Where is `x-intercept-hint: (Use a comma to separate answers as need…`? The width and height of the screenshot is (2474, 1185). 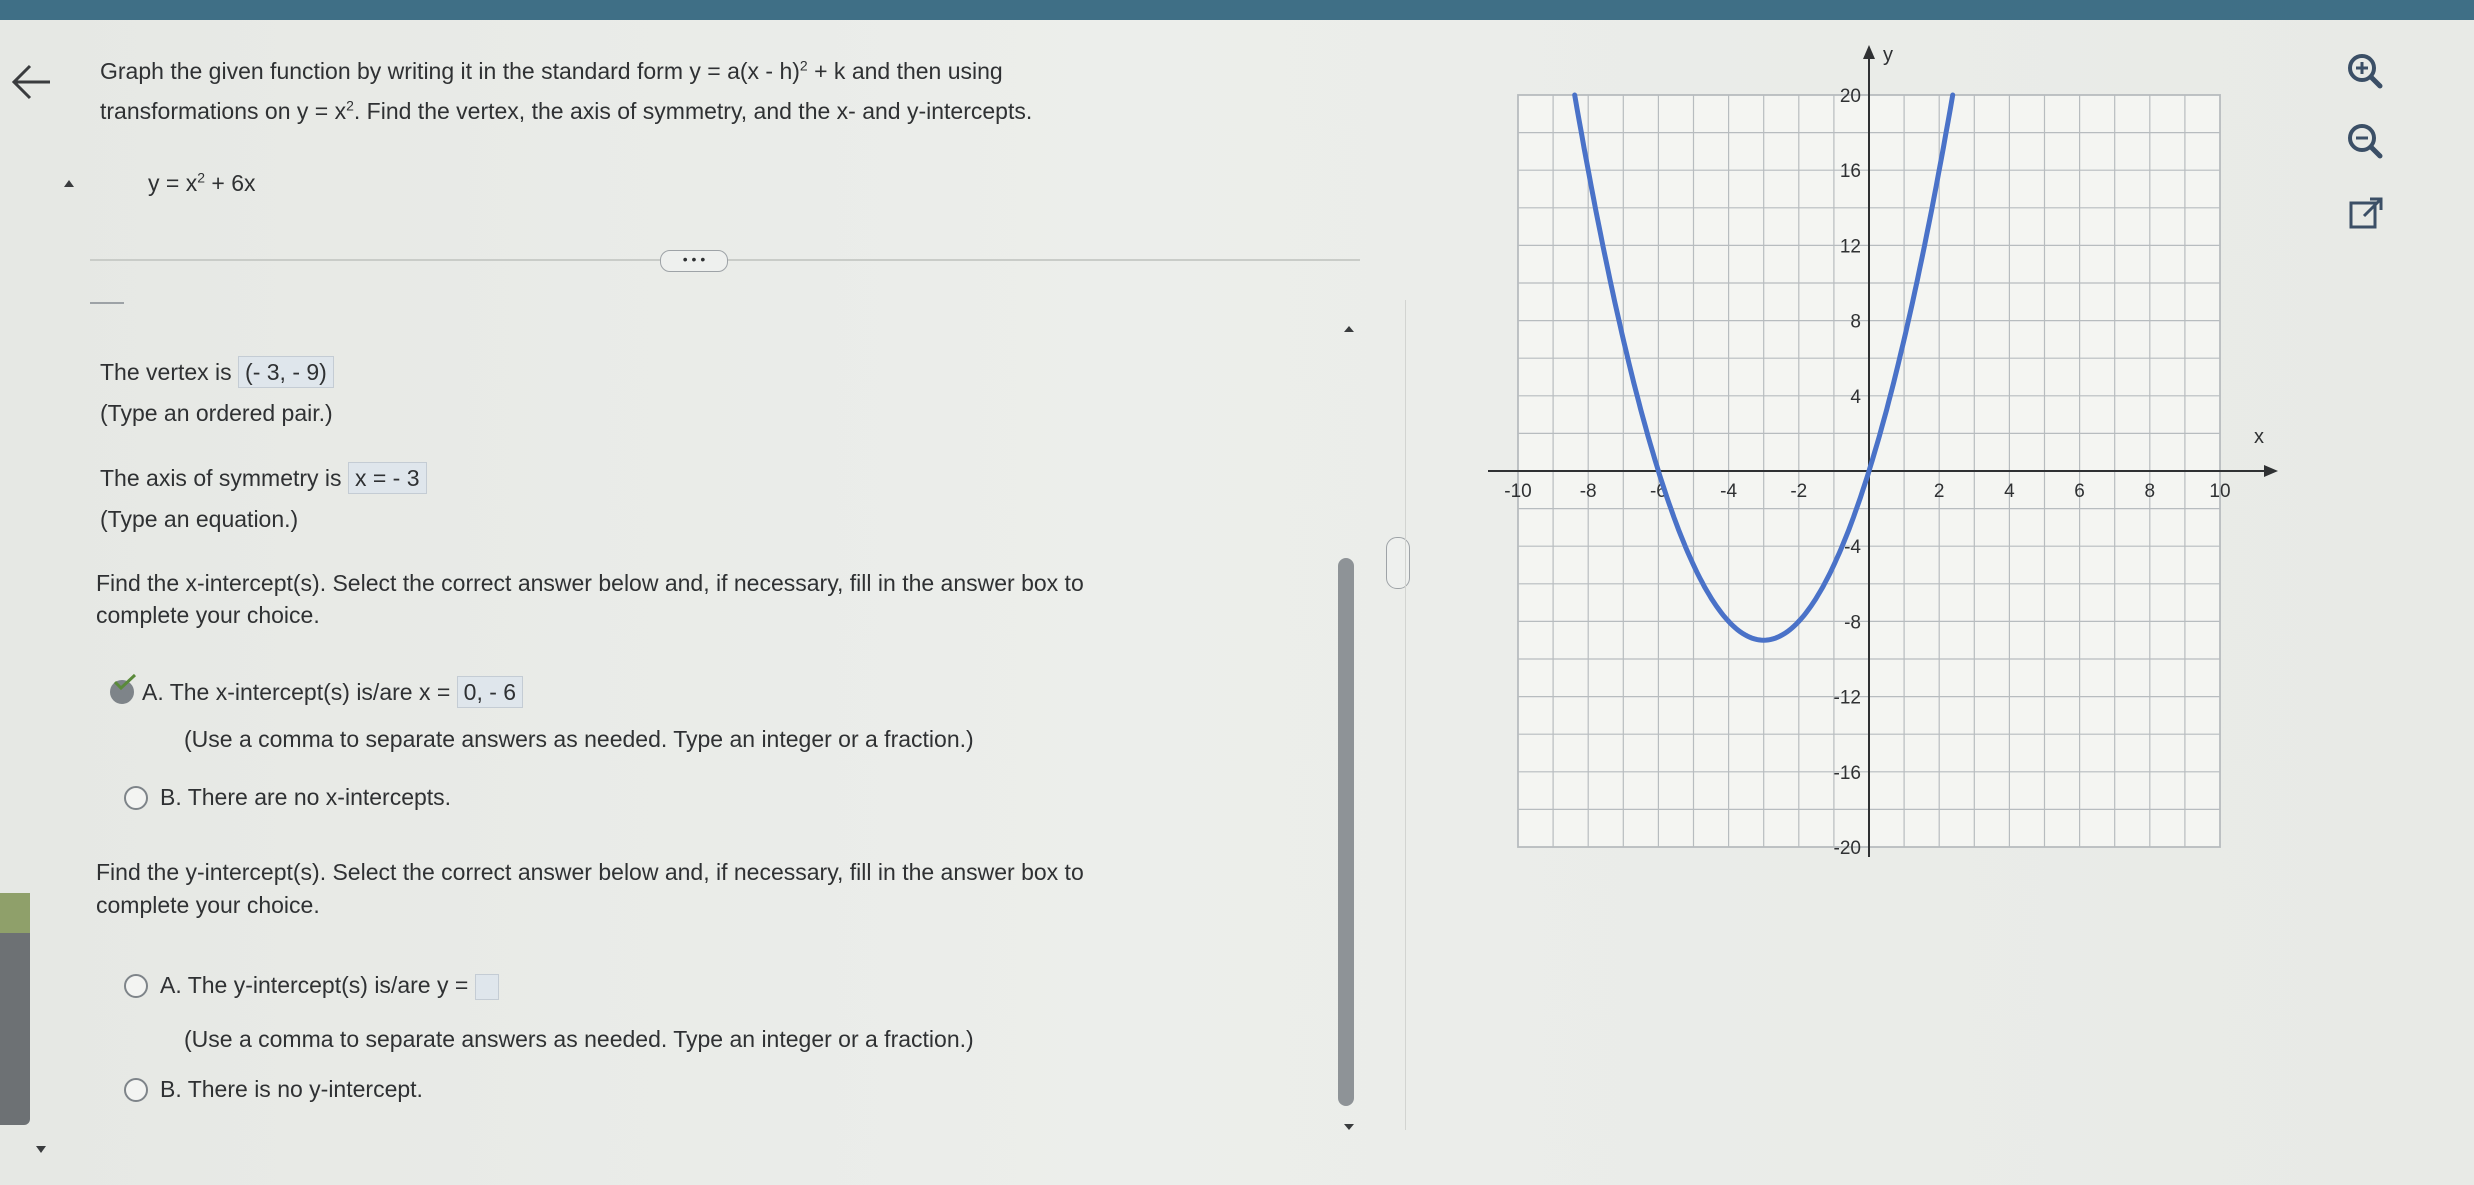
x-intercept-hint: (Use a comma to separate answers as need… is located at coordinates (579, 739).